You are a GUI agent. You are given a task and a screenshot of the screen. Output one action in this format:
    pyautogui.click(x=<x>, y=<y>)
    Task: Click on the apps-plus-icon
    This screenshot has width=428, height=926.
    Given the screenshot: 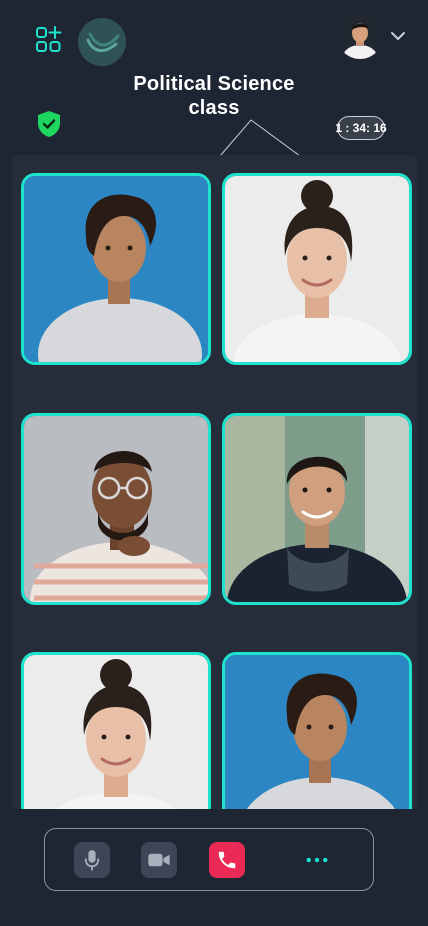 What is the action you would take?
    pyautogui.click(x=49, y=40)
    